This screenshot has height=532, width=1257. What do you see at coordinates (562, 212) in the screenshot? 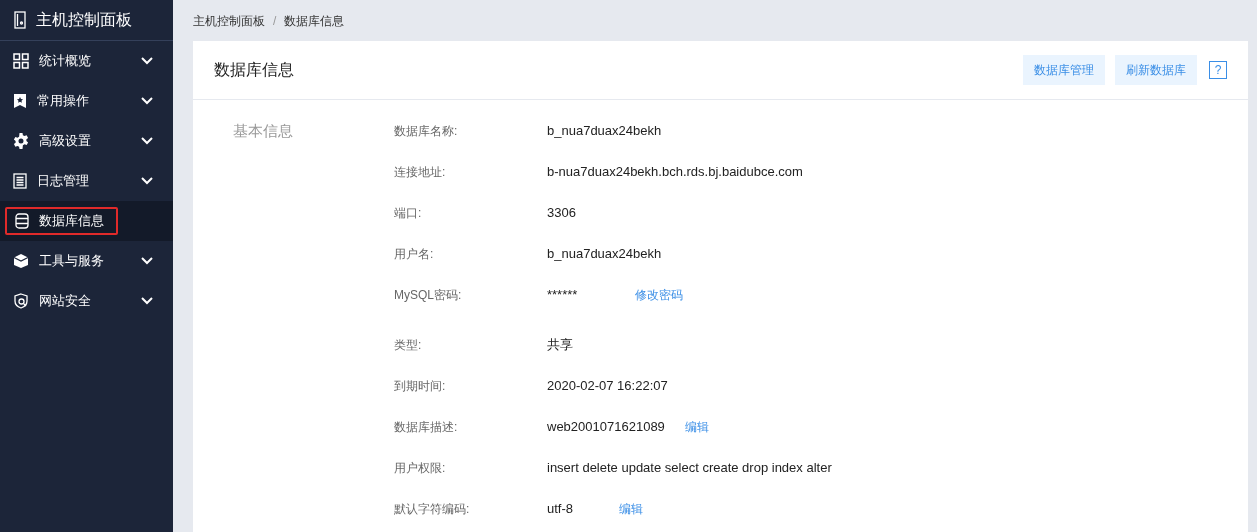
I see `field-value: 3306` at bounding box center [562, 212].